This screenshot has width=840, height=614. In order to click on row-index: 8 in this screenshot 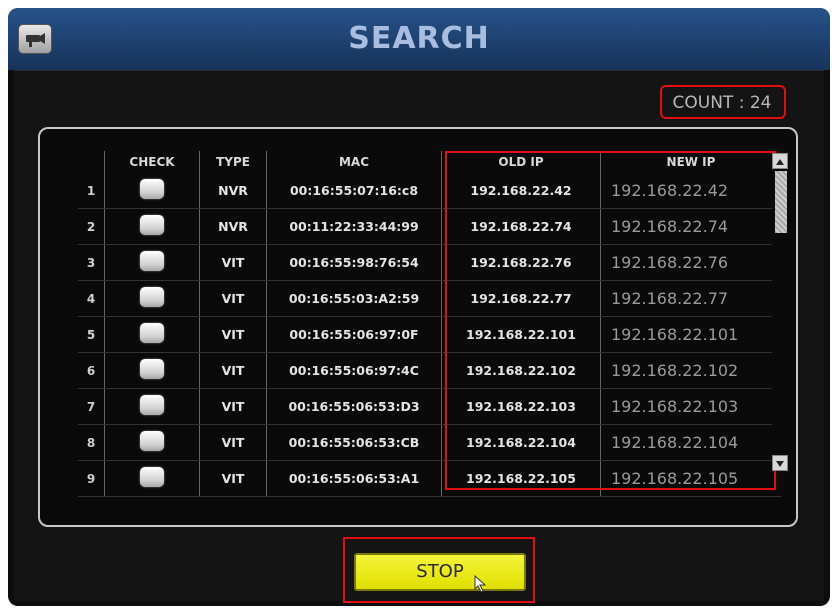, I will do `click(91, 442)`.